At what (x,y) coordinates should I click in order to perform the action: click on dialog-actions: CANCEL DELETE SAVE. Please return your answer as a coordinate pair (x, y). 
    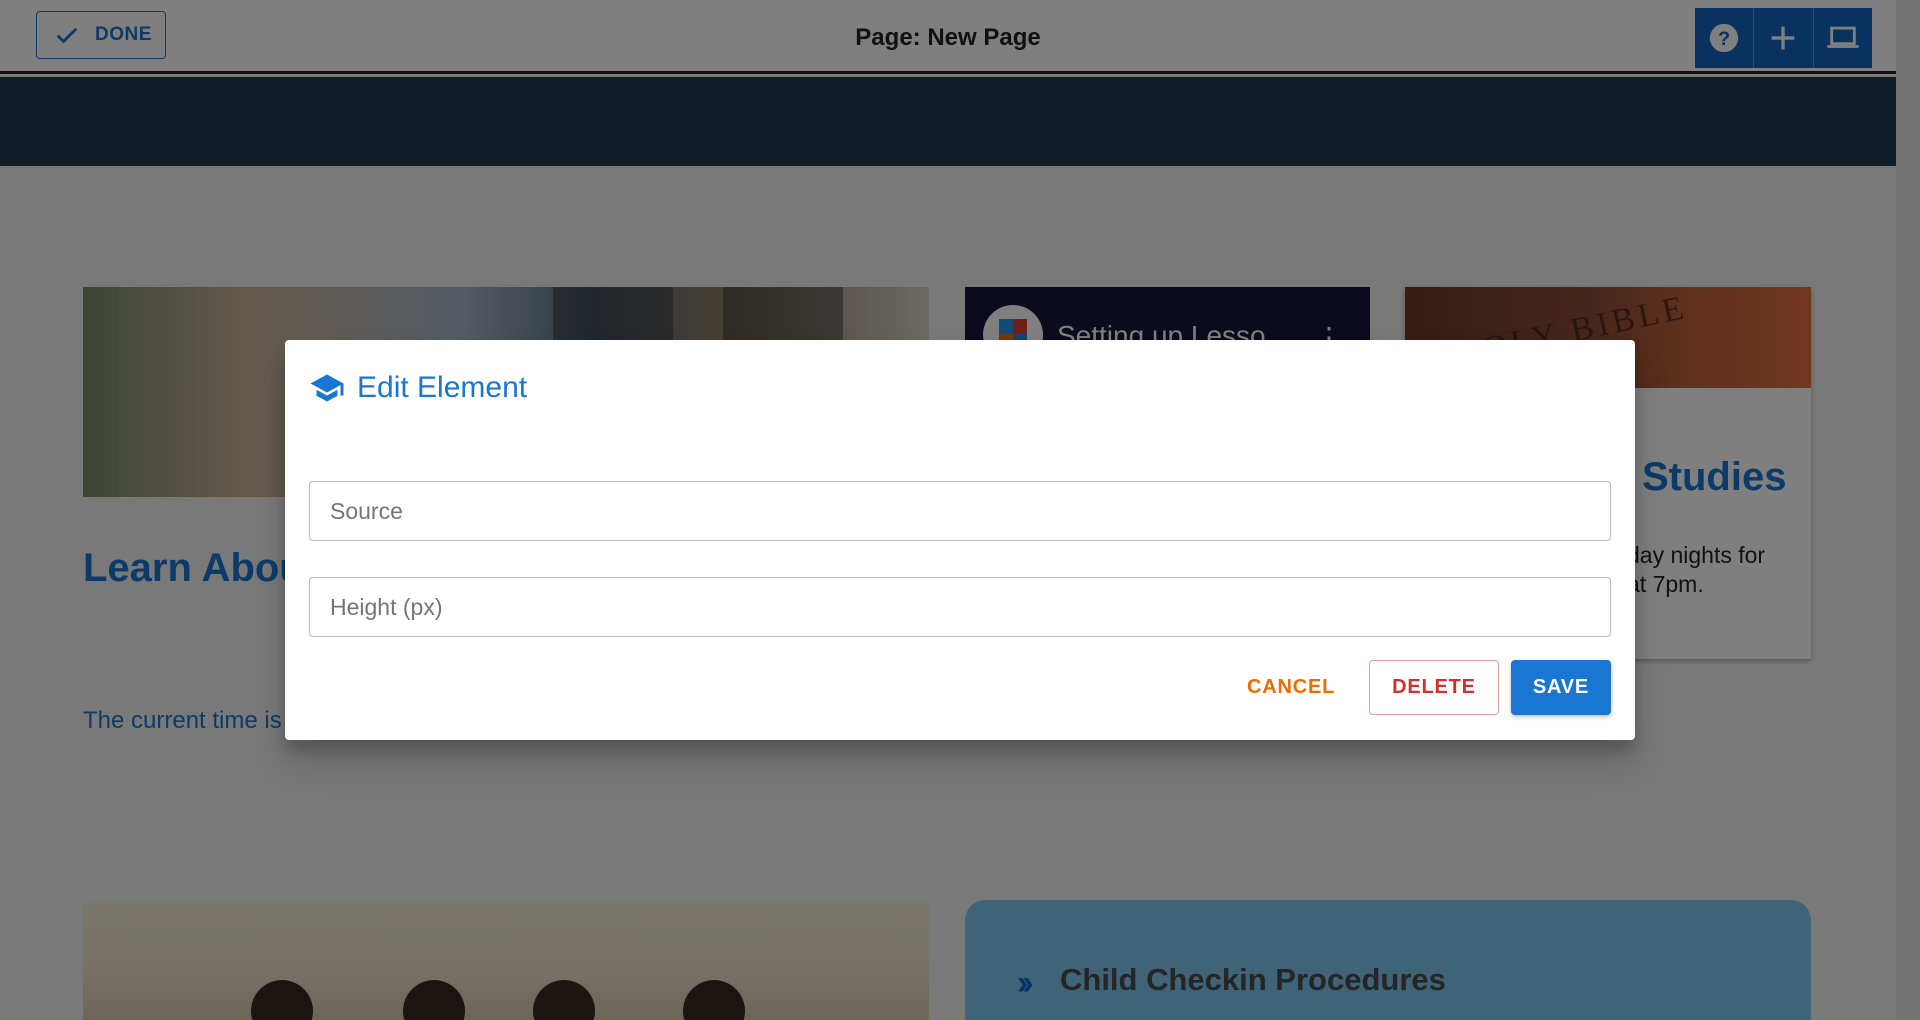
    Looking at the image, I should click on (1418, 687).